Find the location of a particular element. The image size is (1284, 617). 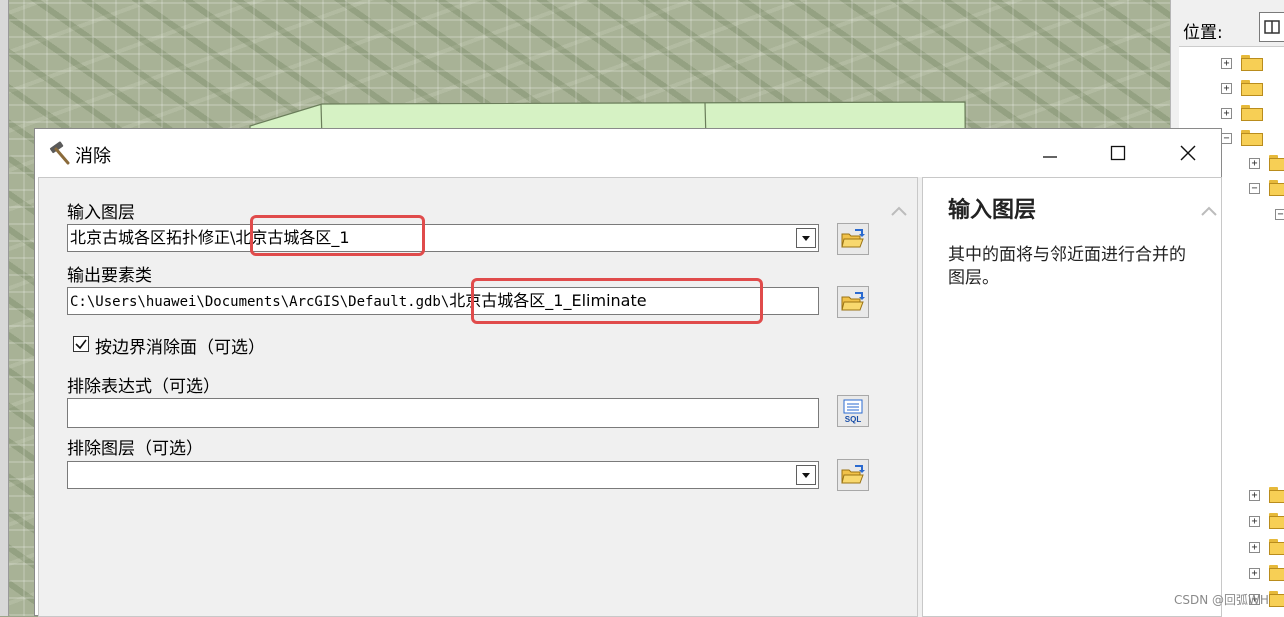

exclusion-layer-label: 排除图层（可选） is located at coordinates (135, 449).